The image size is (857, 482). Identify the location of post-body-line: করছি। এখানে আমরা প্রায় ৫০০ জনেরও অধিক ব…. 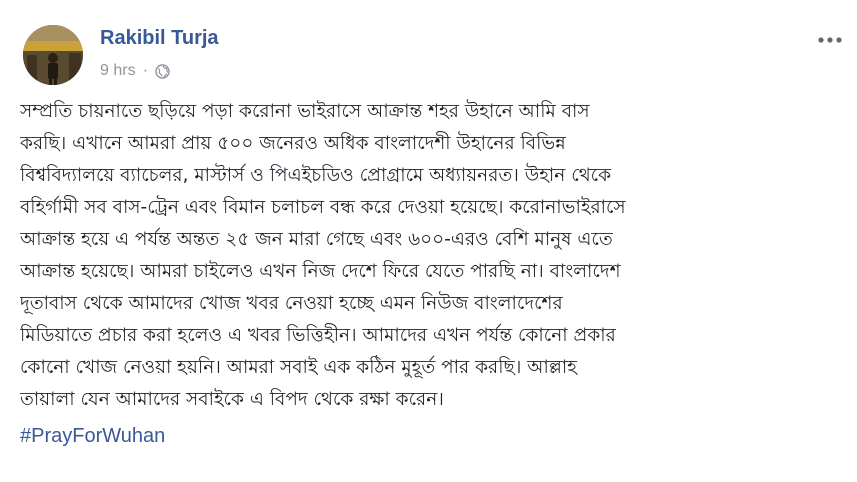
(293, 143).